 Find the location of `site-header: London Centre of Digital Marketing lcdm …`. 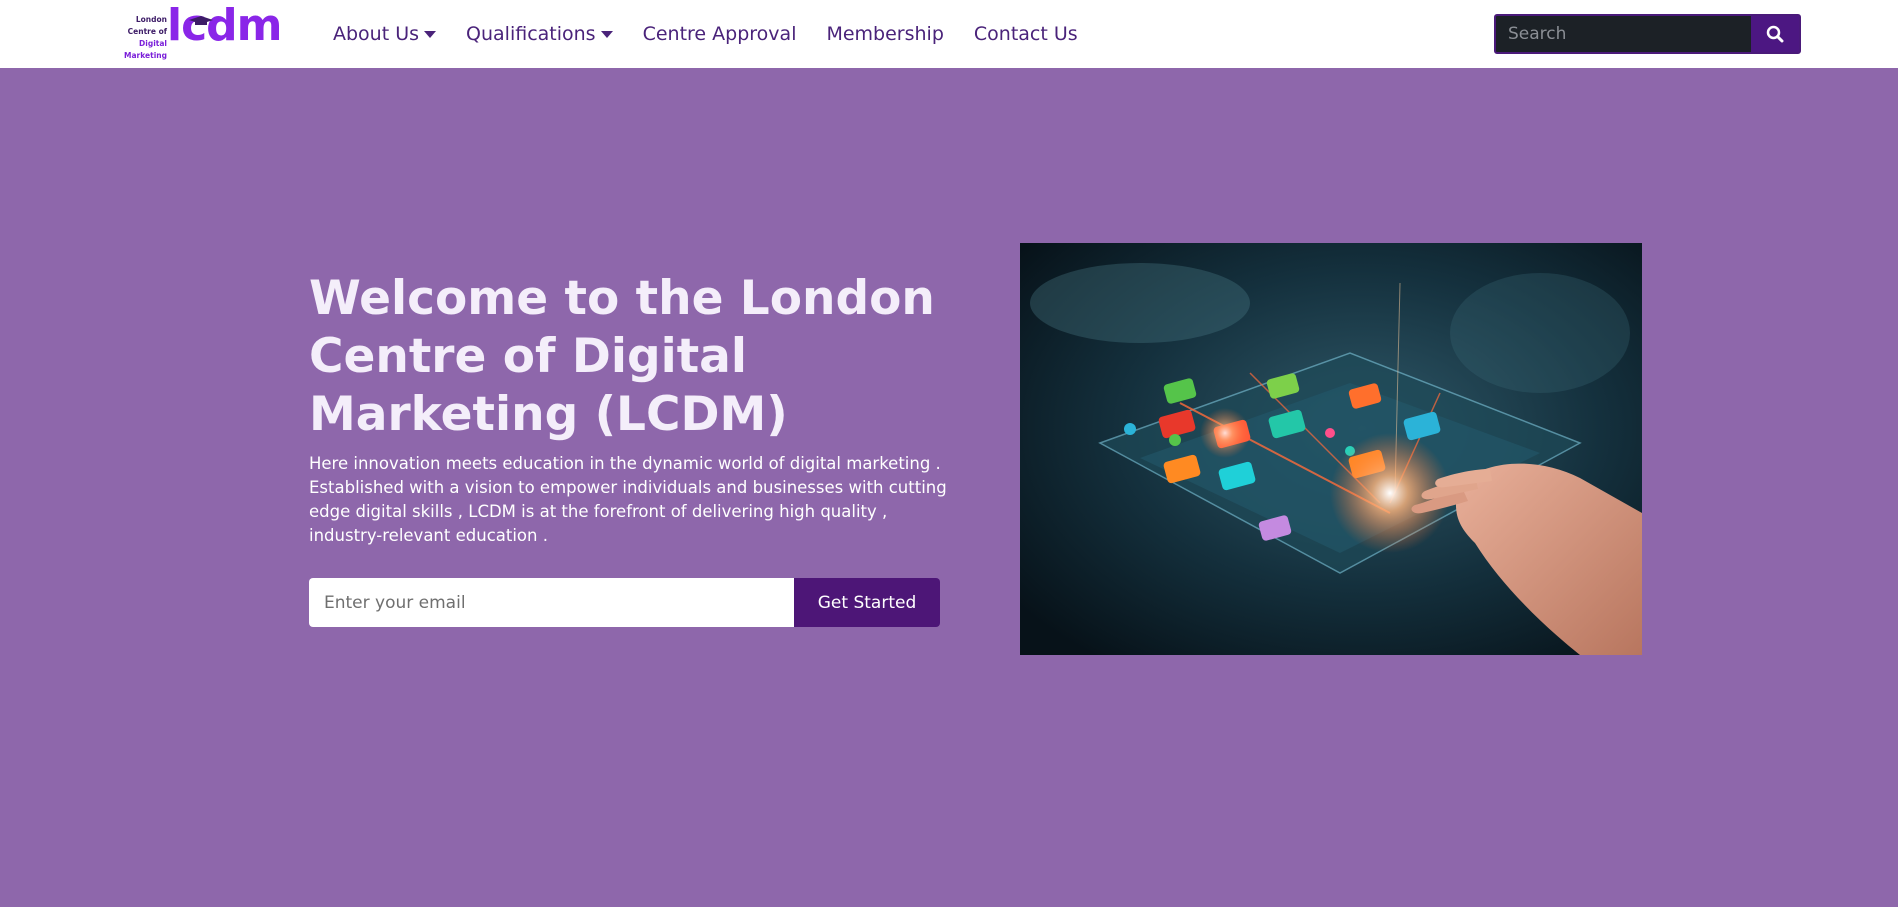

site-header: London Centre of Digital Marketing lcdm … is located at coordinates (949, 34).